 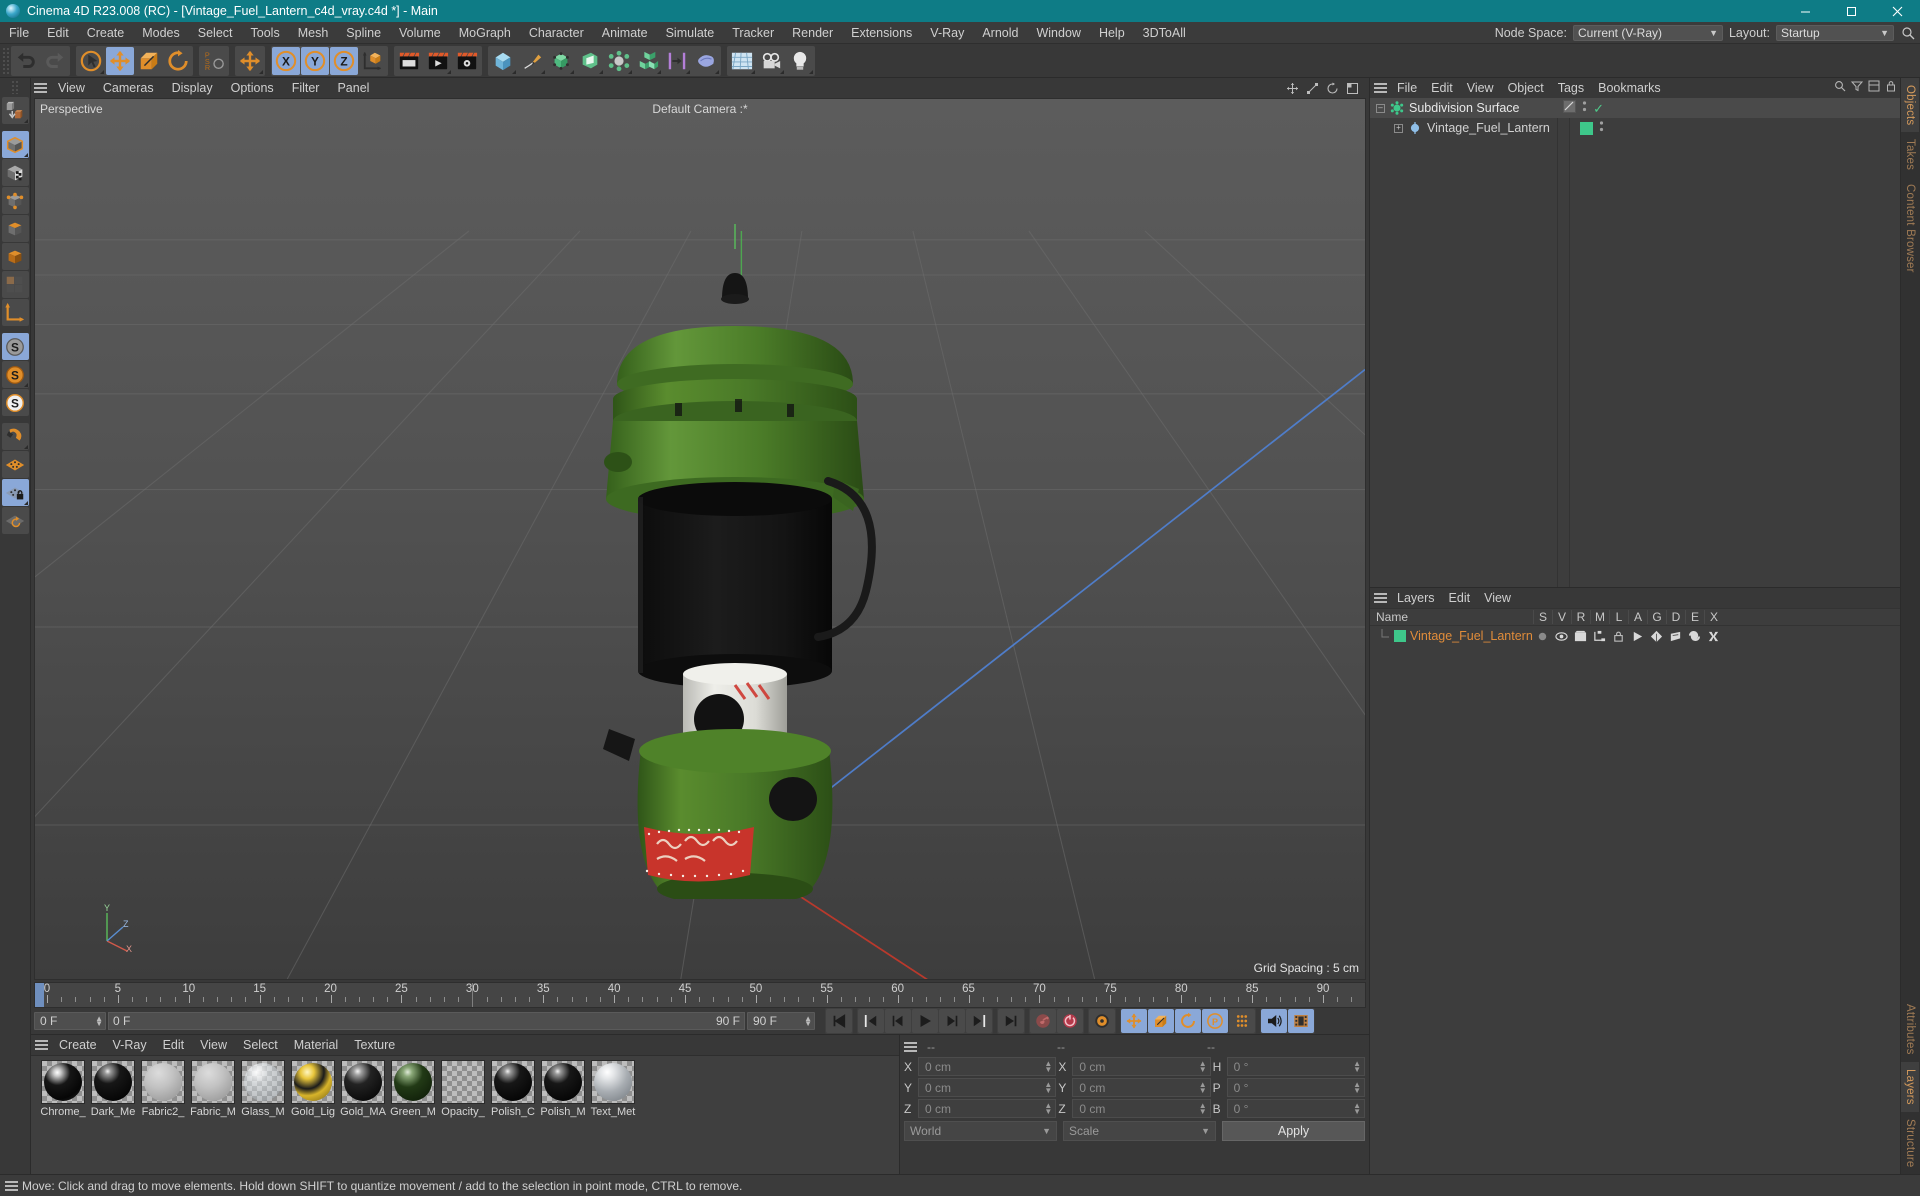 I want to click on maximize-button, so click(x=1851, y=11).